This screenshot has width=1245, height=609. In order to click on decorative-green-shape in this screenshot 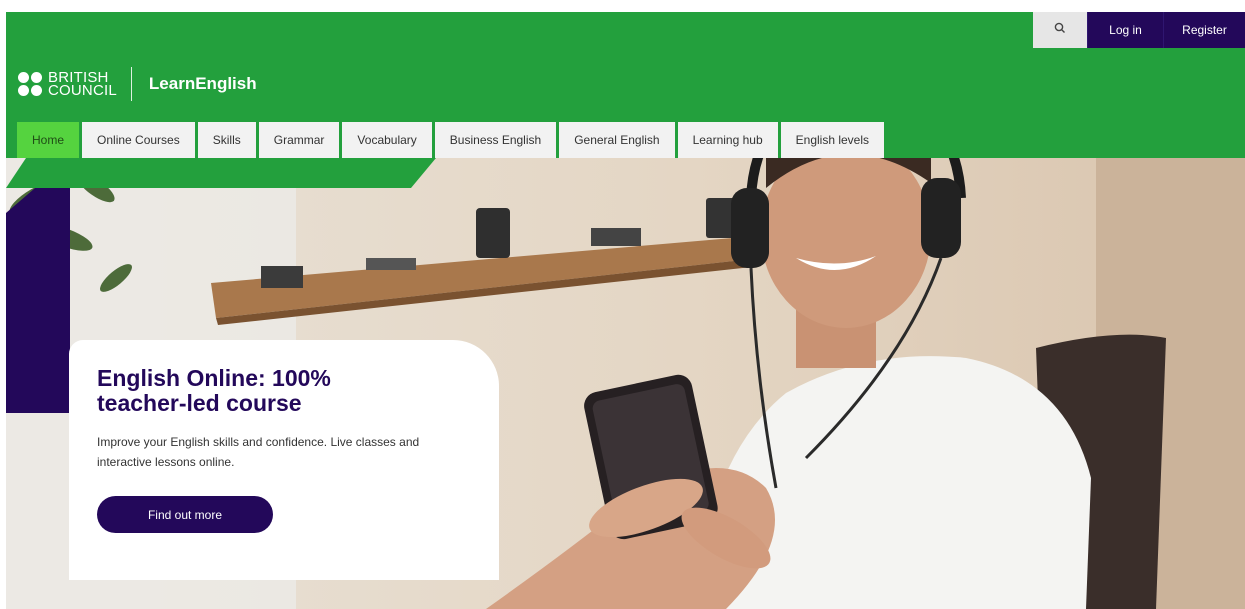, I will do `click(221, 173)`.